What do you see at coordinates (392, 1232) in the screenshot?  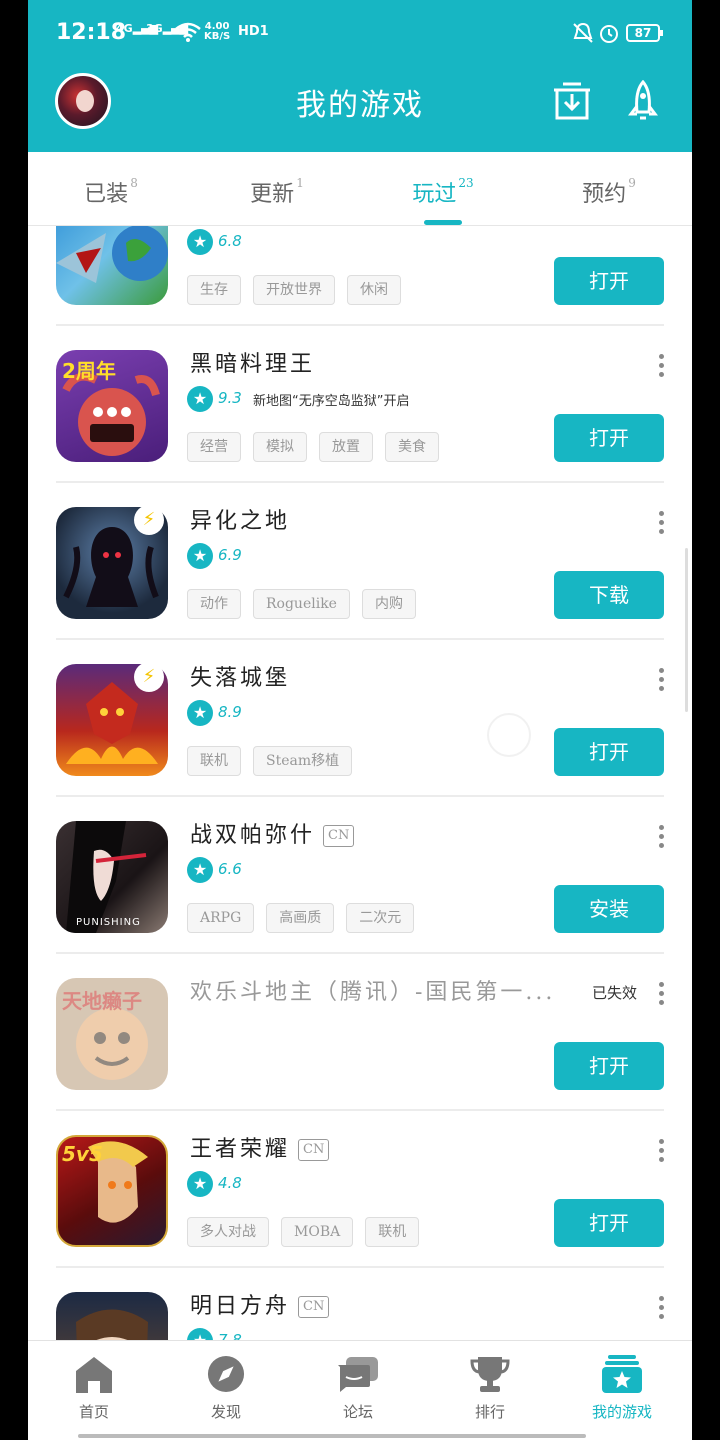 I see `game-tag: 联机` at bounding box center [392, 1232].